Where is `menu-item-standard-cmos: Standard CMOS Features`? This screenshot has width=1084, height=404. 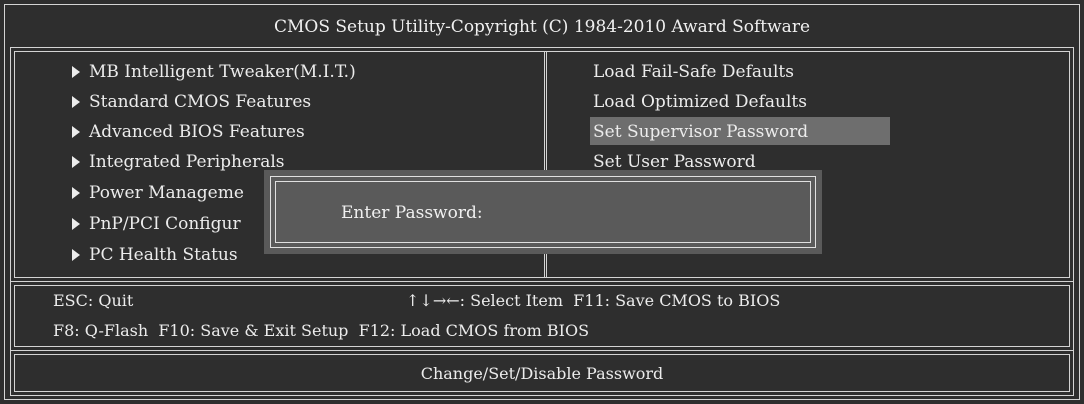 menu-item-standard-cmos: Standard CMOS Features is located at coordinates (191, 102).